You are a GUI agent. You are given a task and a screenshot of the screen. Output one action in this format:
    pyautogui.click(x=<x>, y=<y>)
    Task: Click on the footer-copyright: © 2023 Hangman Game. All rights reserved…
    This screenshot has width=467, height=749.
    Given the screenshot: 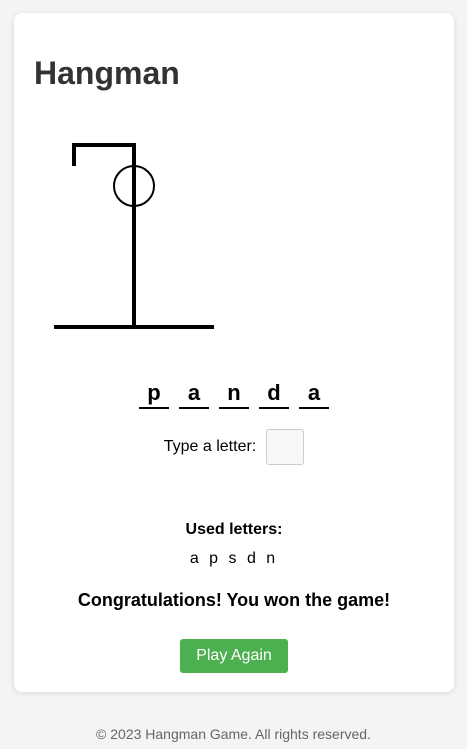 What is the action you would take?
    pyautogui.click(x=233, y=734)
    